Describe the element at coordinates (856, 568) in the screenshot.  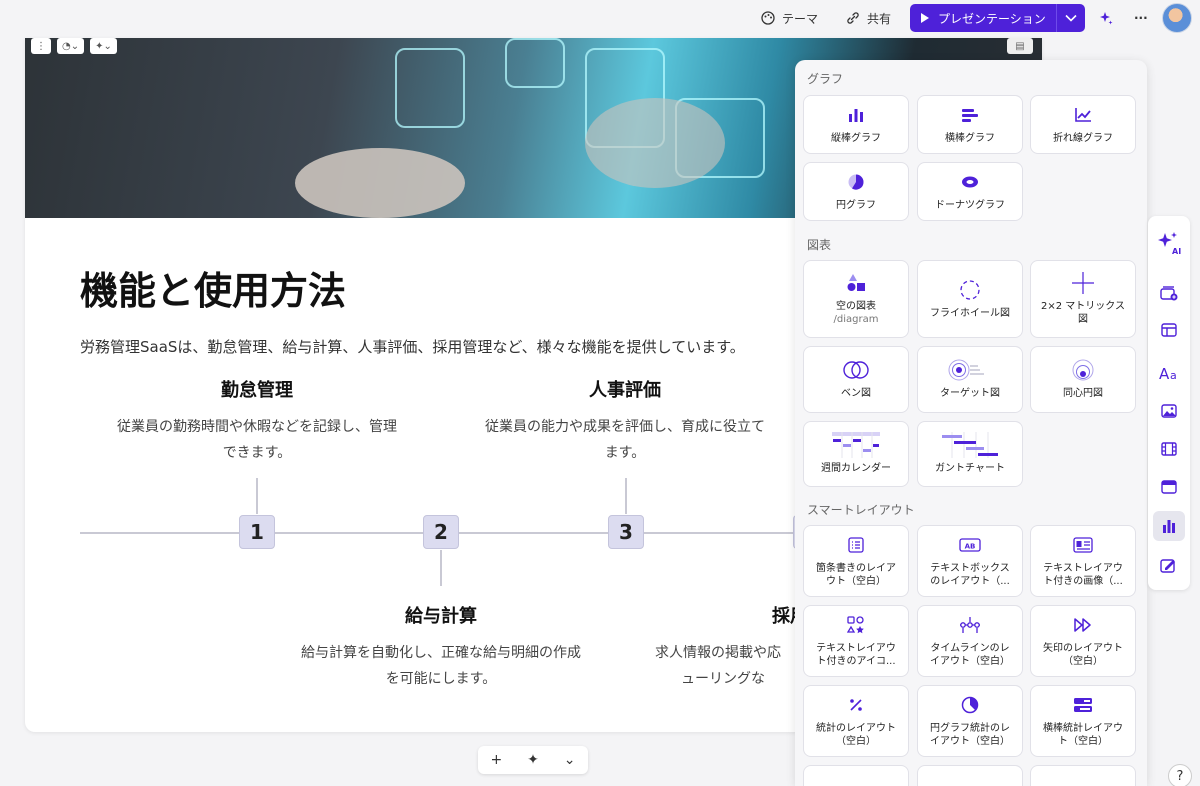
I see `card-label: 箇条書きのレイア` at that location.